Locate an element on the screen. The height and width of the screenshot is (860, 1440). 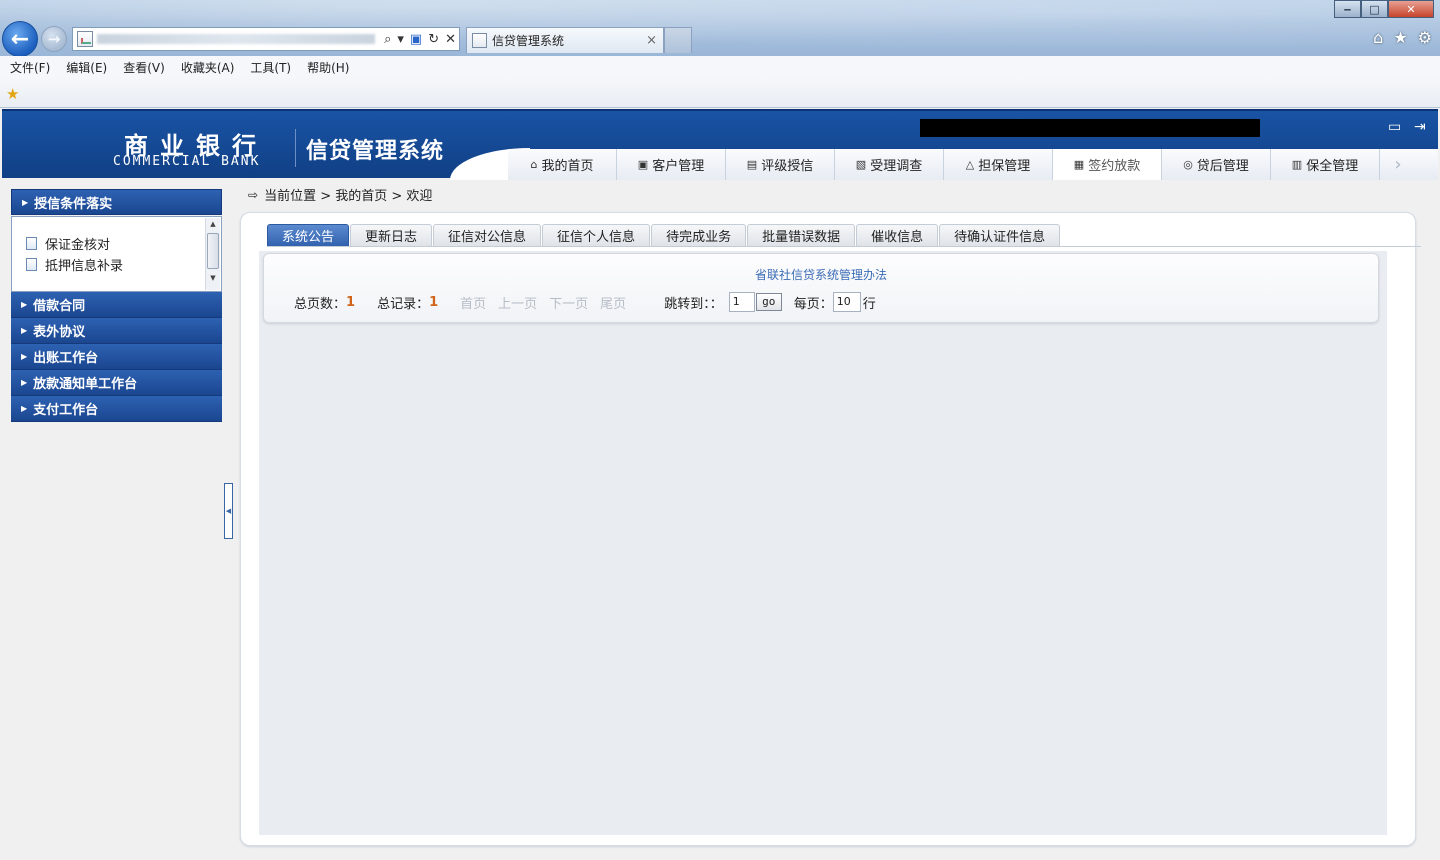
menu-edit: 编辑(E) is located at coordinates (86, 67).